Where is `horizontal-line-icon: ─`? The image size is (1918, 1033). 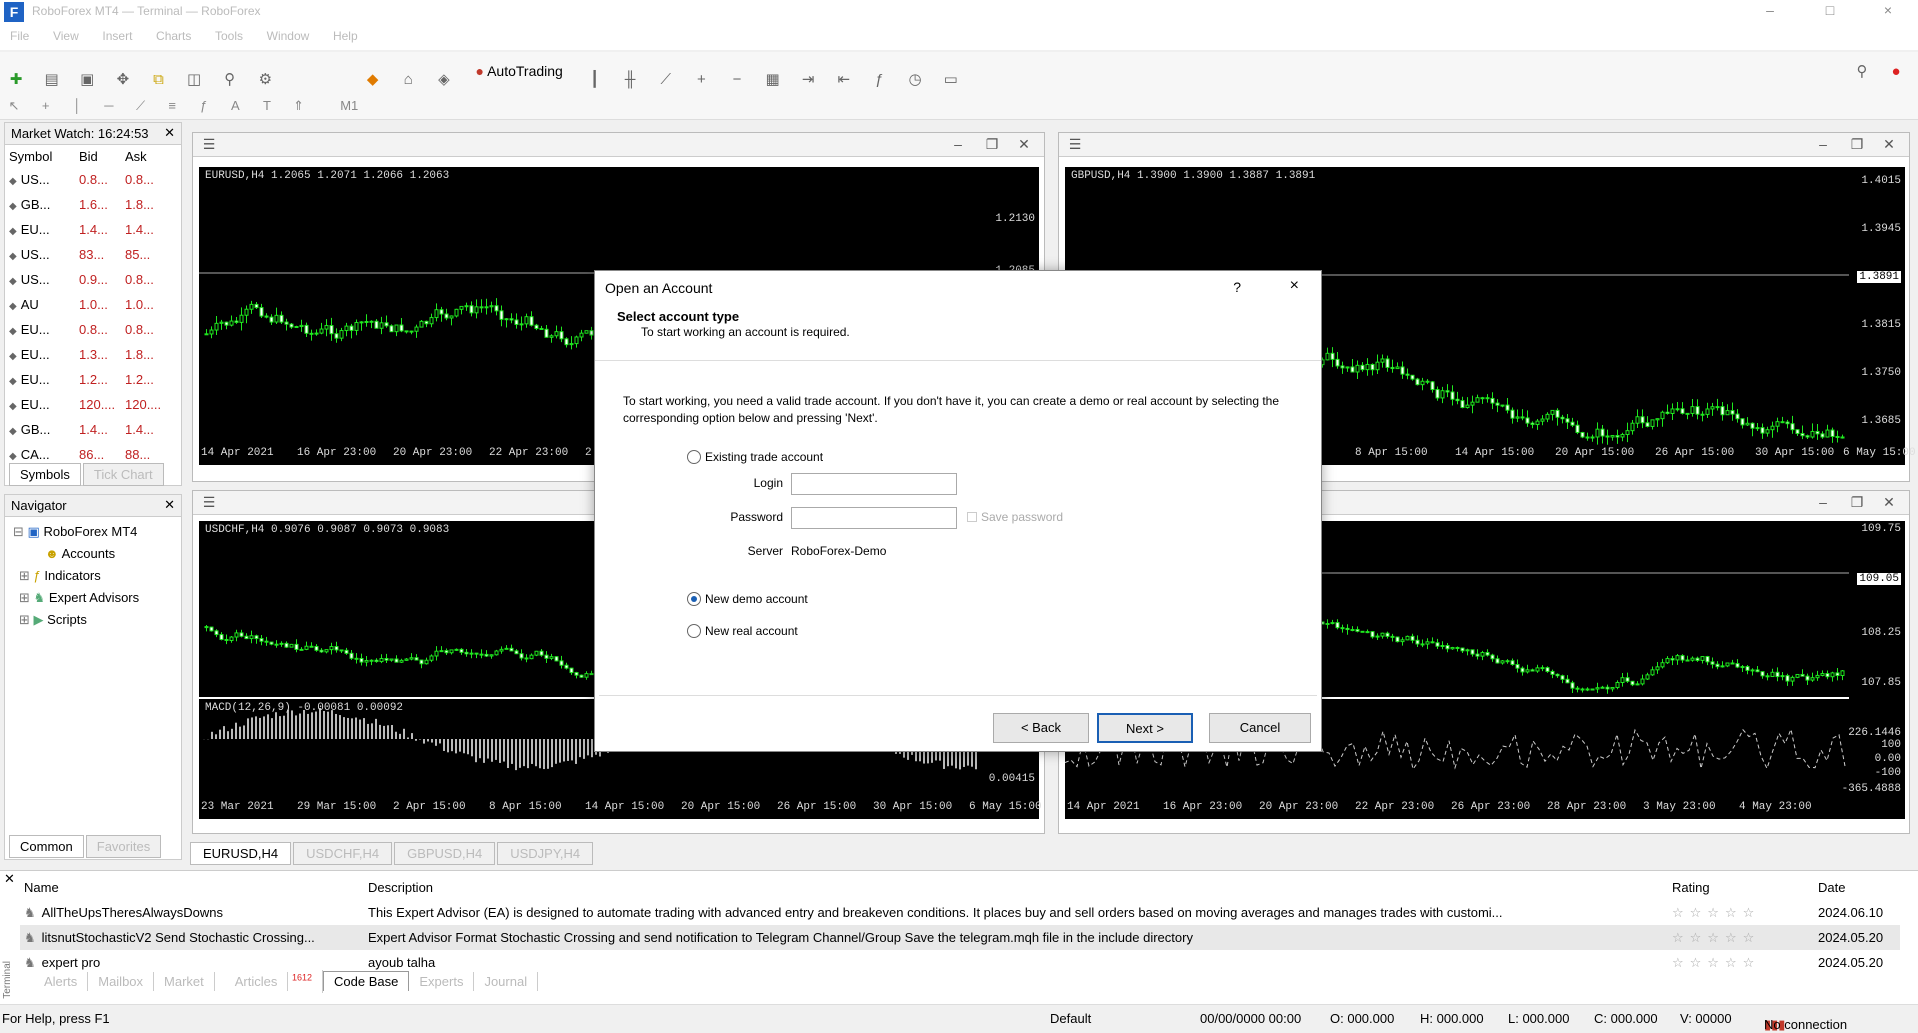
horizontal-line-icon: ─ is located at coordinates (109, 106).